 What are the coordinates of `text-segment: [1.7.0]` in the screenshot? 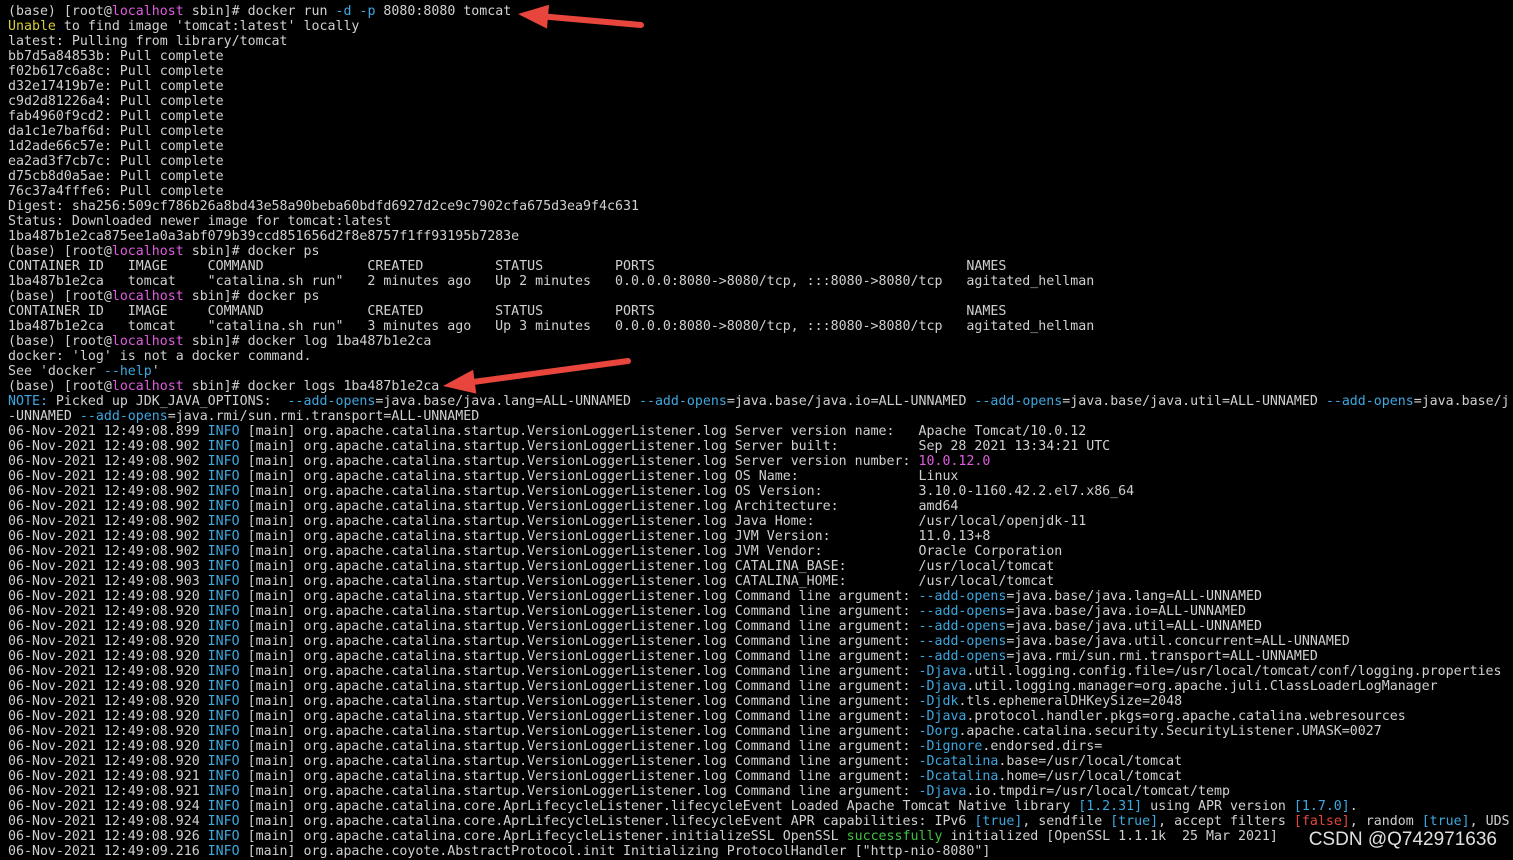 It's located at (1321, 806).